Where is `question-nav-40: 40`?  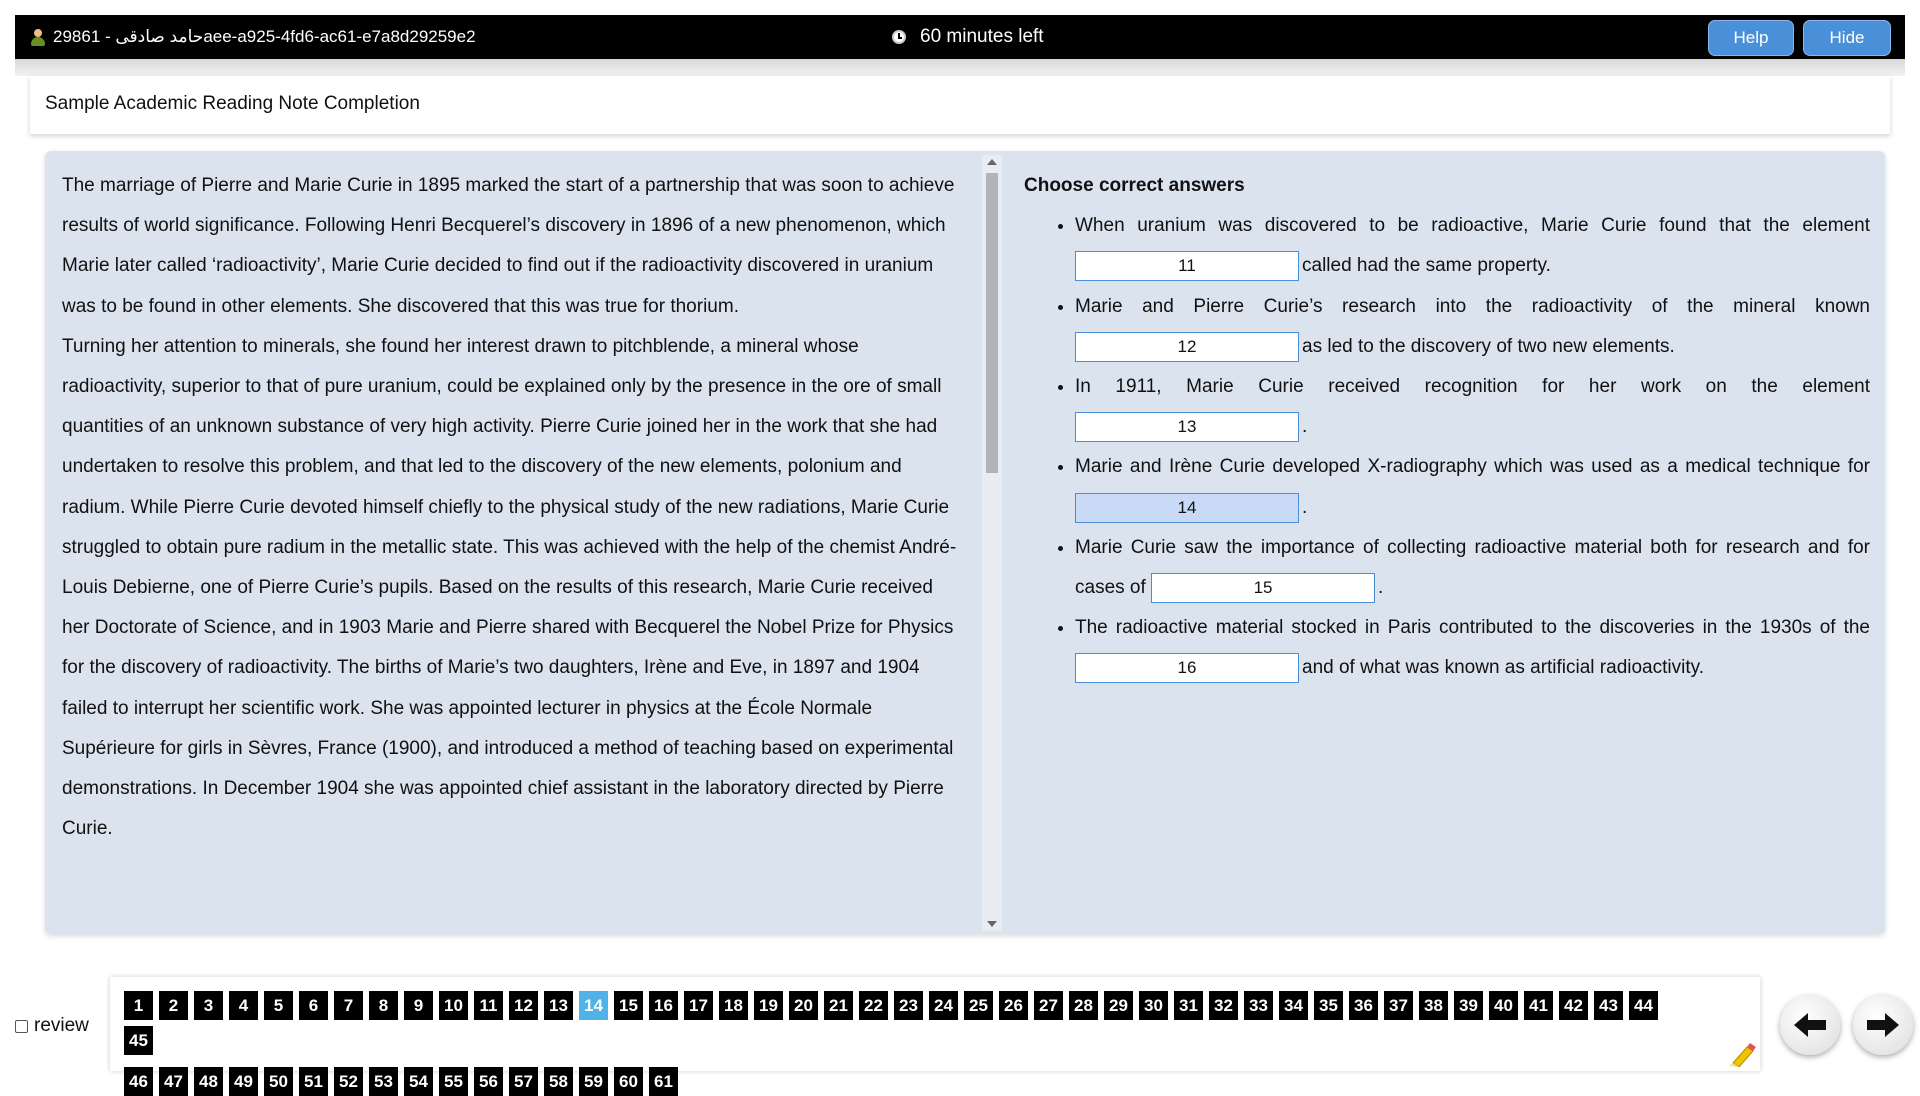 question-nav-40: 40 is located at coordinates (1503, 1005).